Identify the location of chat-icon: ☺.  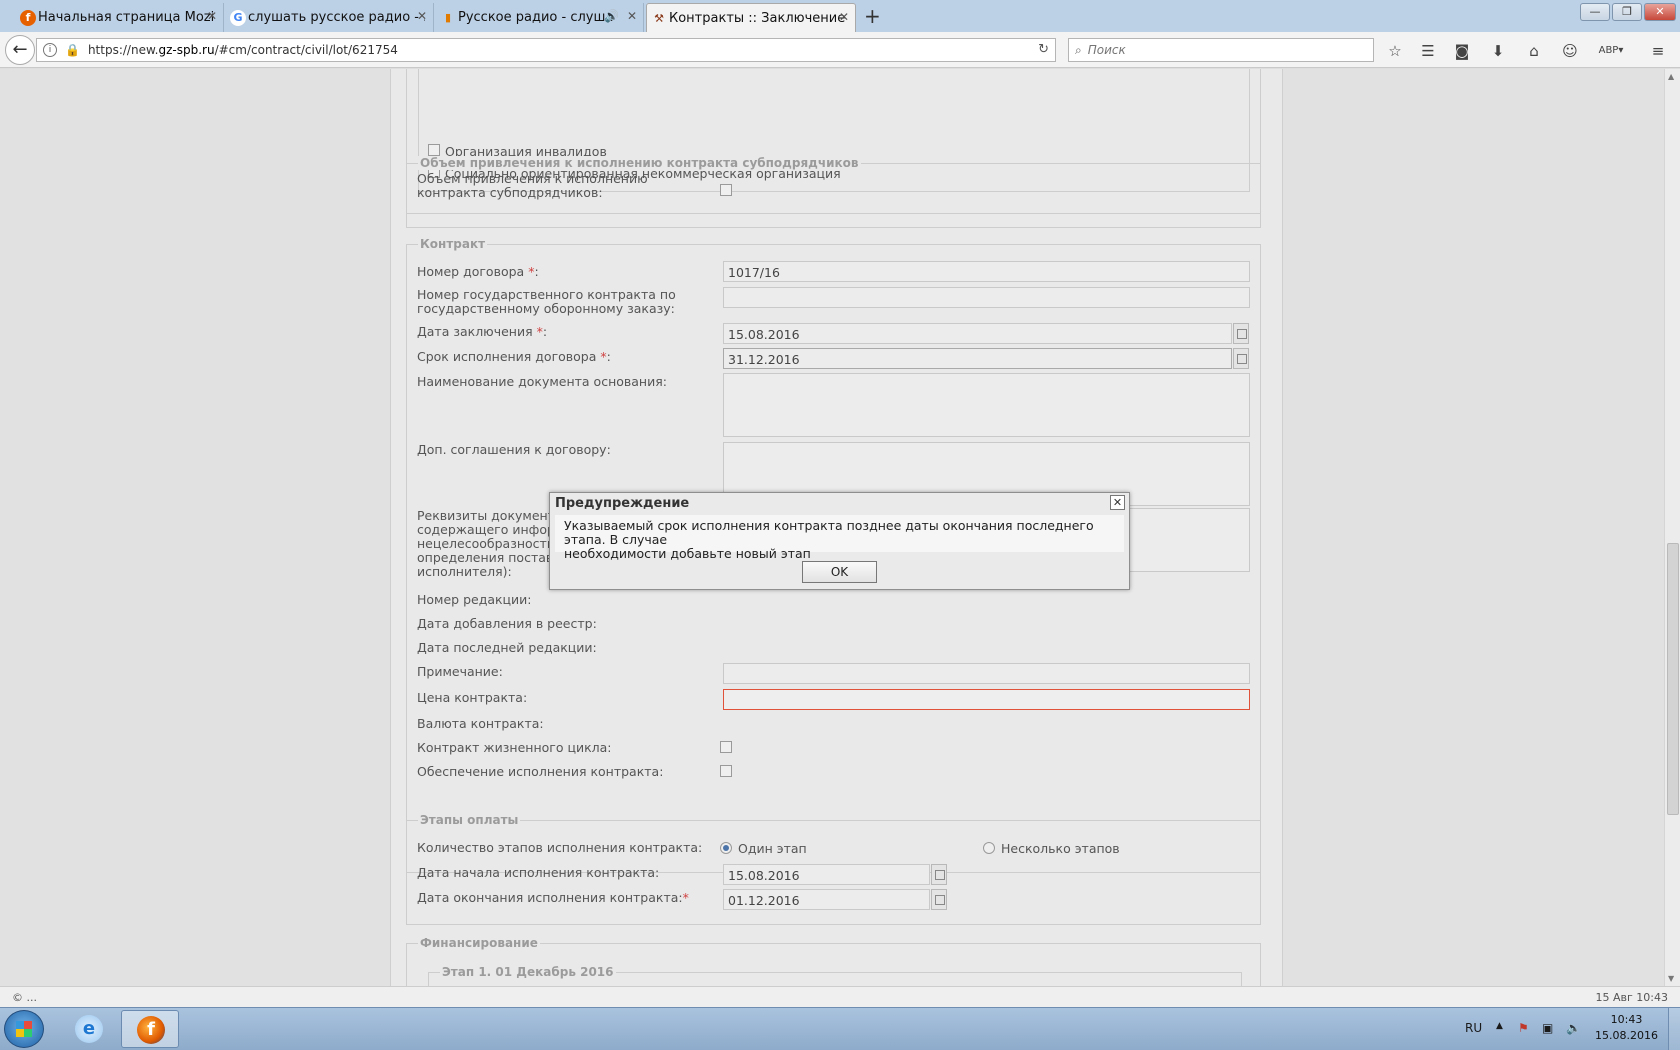
(1570, 51).